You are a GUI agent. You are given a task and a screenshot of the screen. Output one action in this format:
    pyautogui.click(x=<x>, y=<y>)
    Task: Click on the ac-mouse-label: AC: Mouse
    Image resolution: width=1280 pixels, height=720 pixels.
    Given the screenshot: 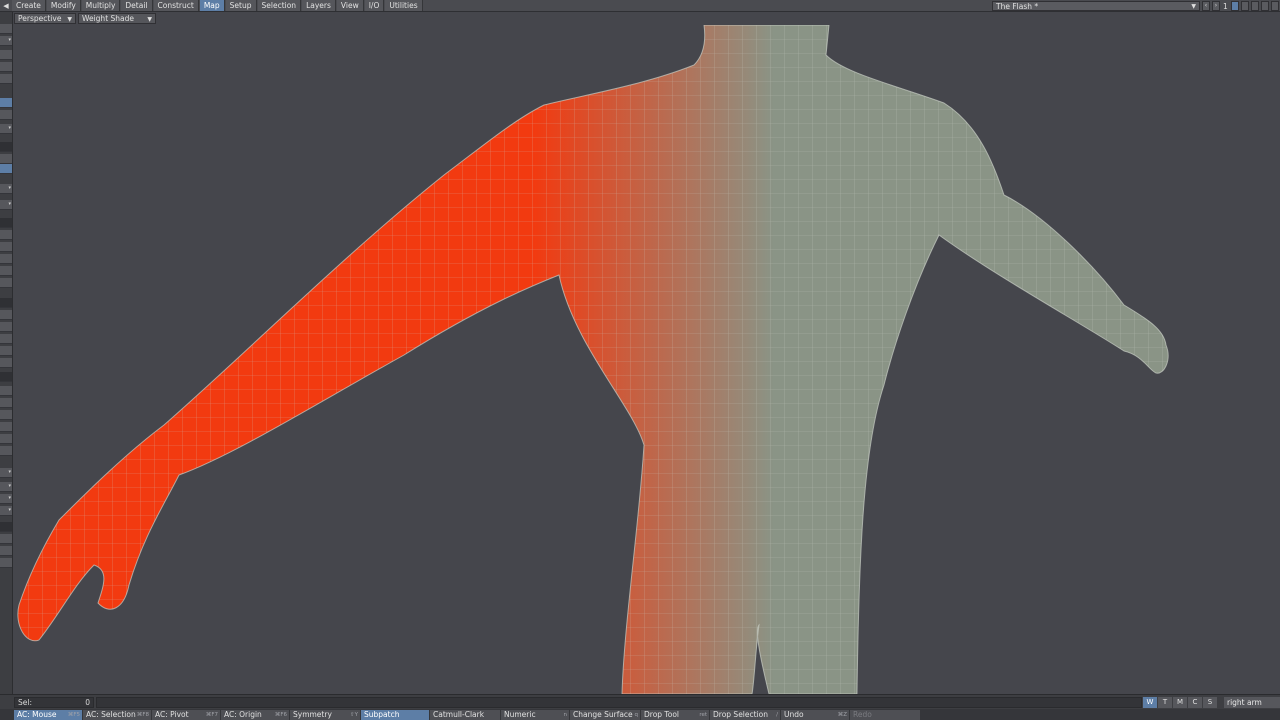 What is the action you would take?
    pyautogui.click(x=37, y=714)
    